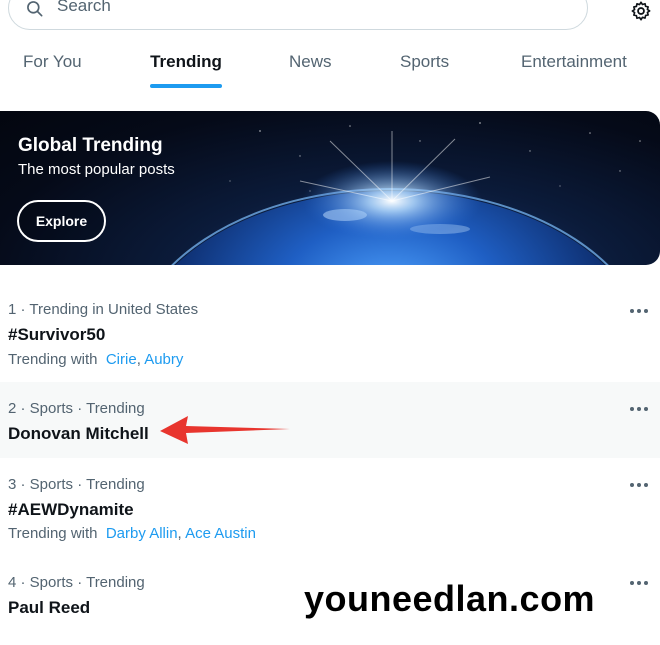 The image size is (660, 645). What do you see at coordinates (641, 11) in the screenshot?
I see `gear-icon` at bounding box center [641, 11].